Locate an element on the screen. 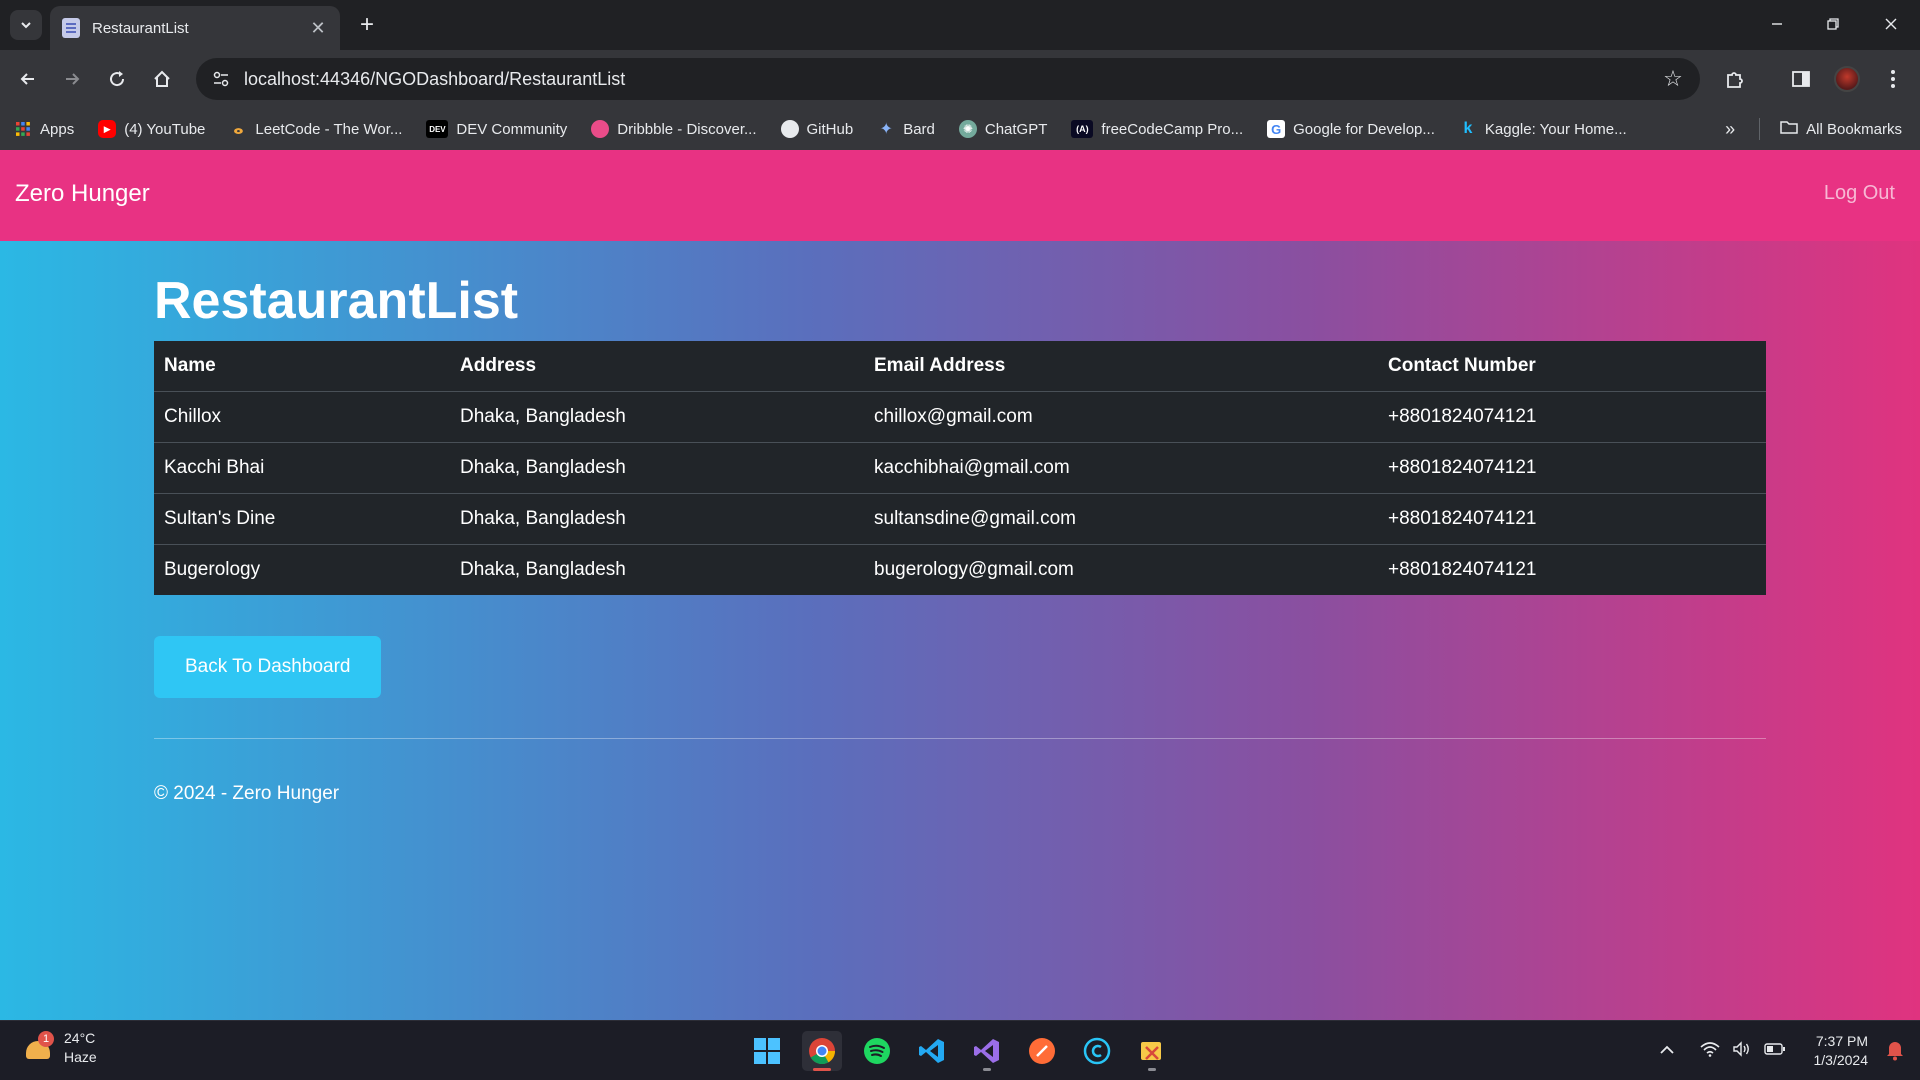 This screenshot has height=1080, width=1920. page-title: RestaurantList is located at coordinates (336, 301).